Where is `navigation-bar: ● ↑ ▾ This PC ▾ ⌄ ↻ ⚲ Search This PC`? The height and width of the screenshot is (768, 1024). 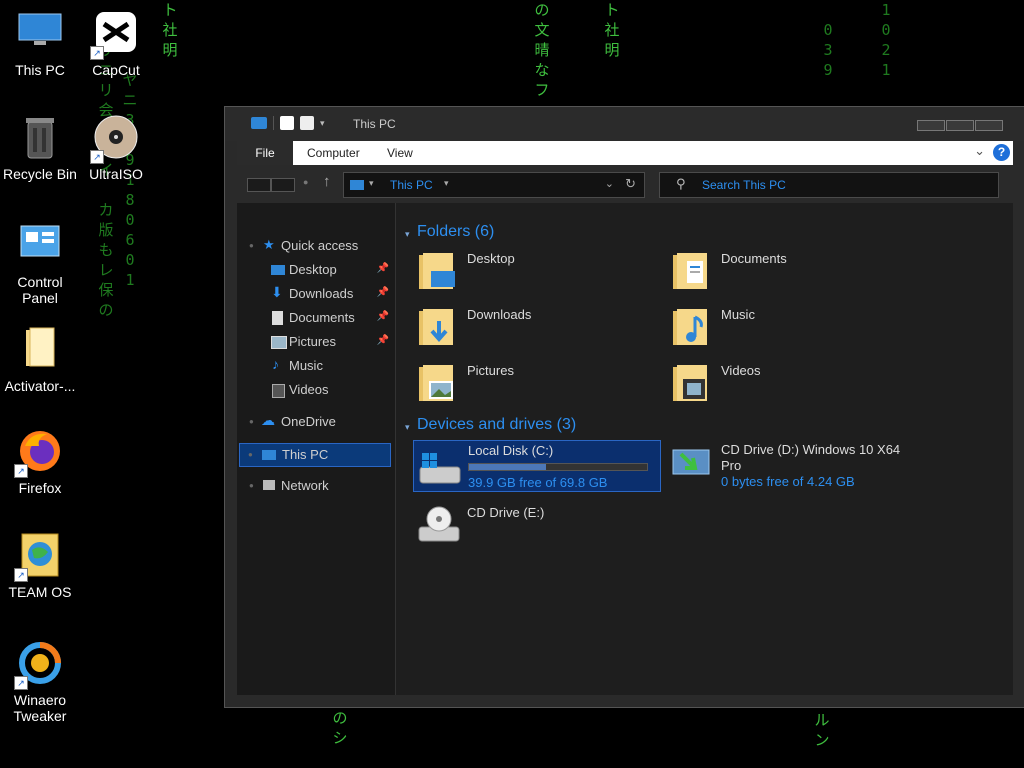
navigation-bar: ● ↑ ▾ This PC ▾ ⌄ ↻ ⚲ Search This PC is located at coordinates (625, 184).